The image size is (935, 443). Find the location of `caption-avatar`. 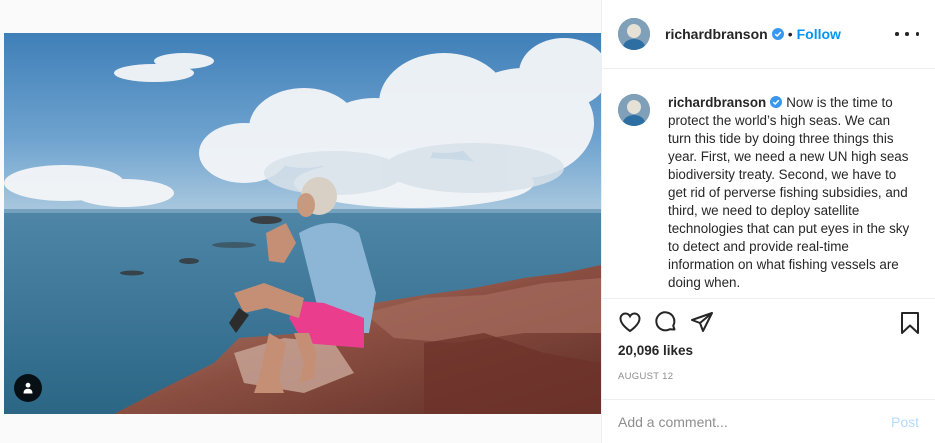

caption-avatar is located at coordinates (634, 110).